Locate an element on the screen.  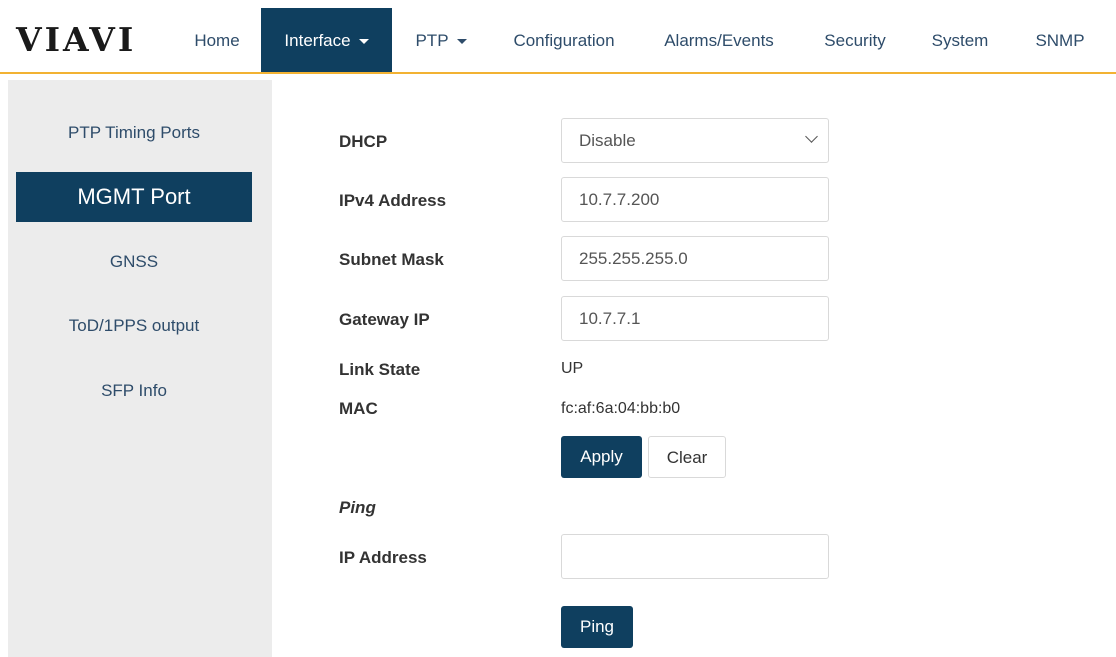
nav-interface-label: Interface is located at coordinates (317, 40).